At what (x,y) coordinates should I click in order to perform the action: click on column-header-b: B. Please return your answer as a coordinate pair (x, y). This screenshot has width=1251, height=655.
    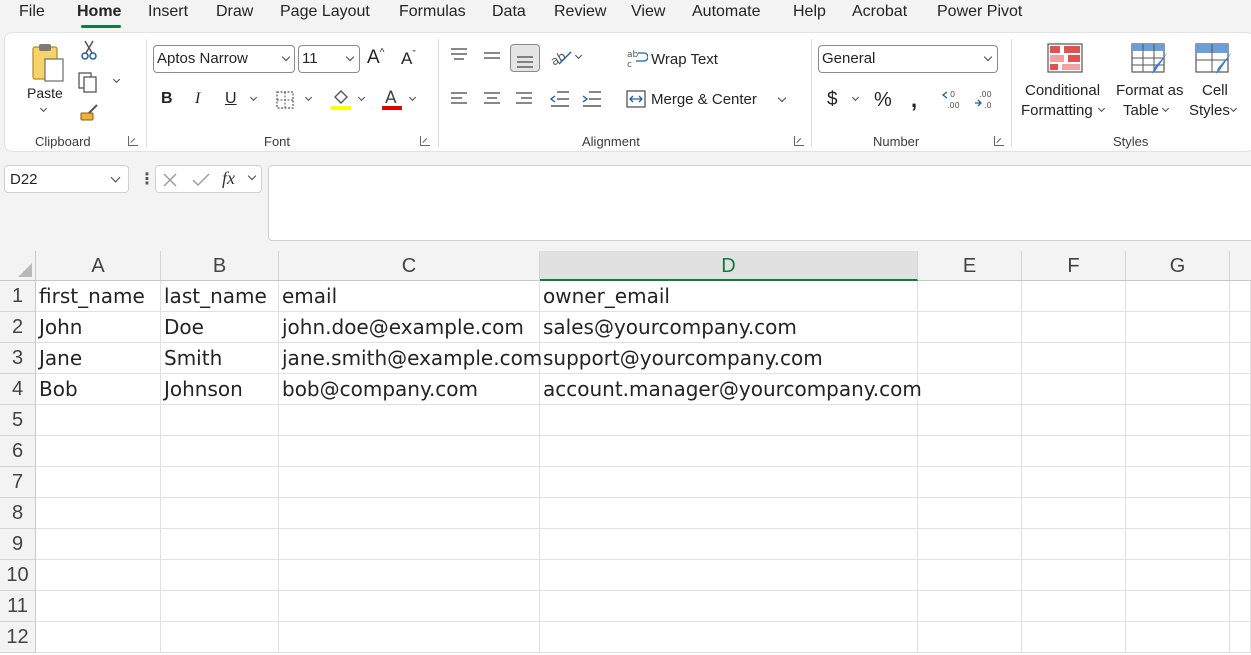
    Looking at the image, I should click on (220, 266).